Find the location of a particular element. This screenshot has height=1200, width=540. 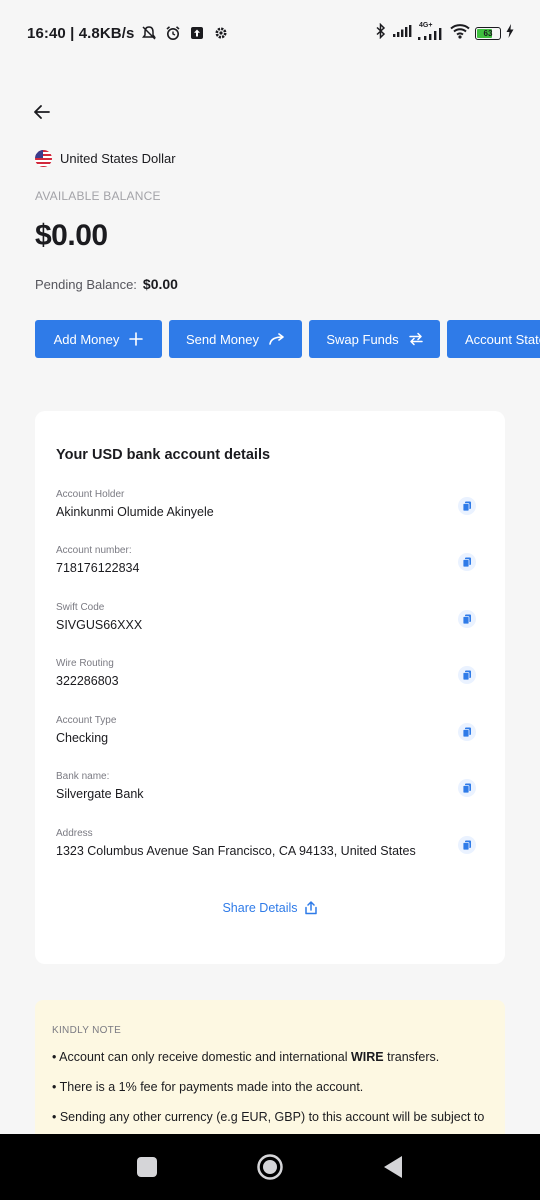

detail-value: 718176122834 is located at coordinates (98, 568).